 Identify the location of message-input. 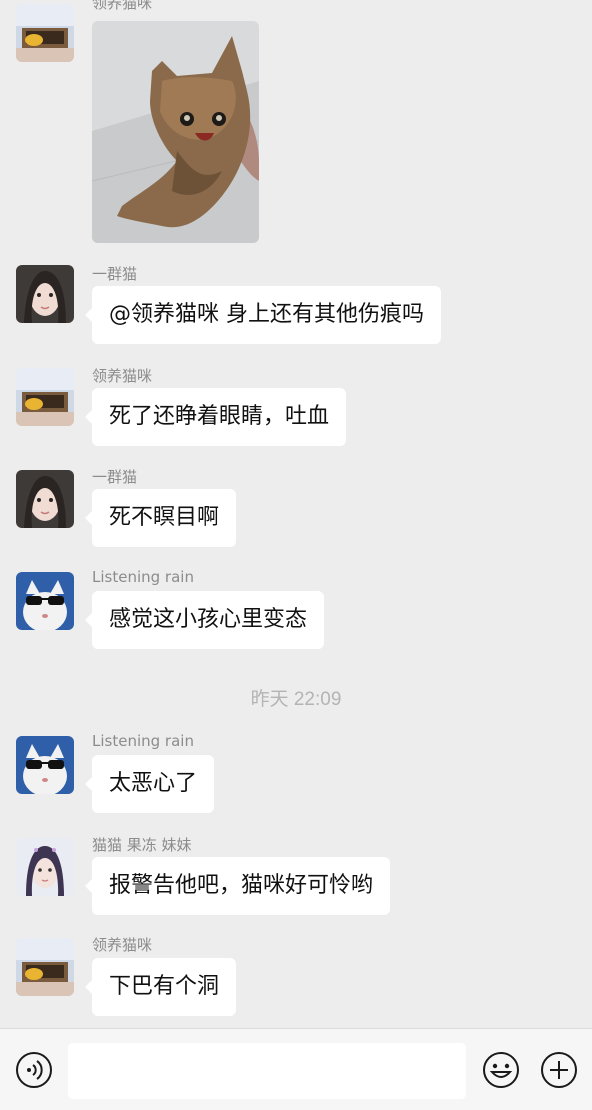
(267, 1071).